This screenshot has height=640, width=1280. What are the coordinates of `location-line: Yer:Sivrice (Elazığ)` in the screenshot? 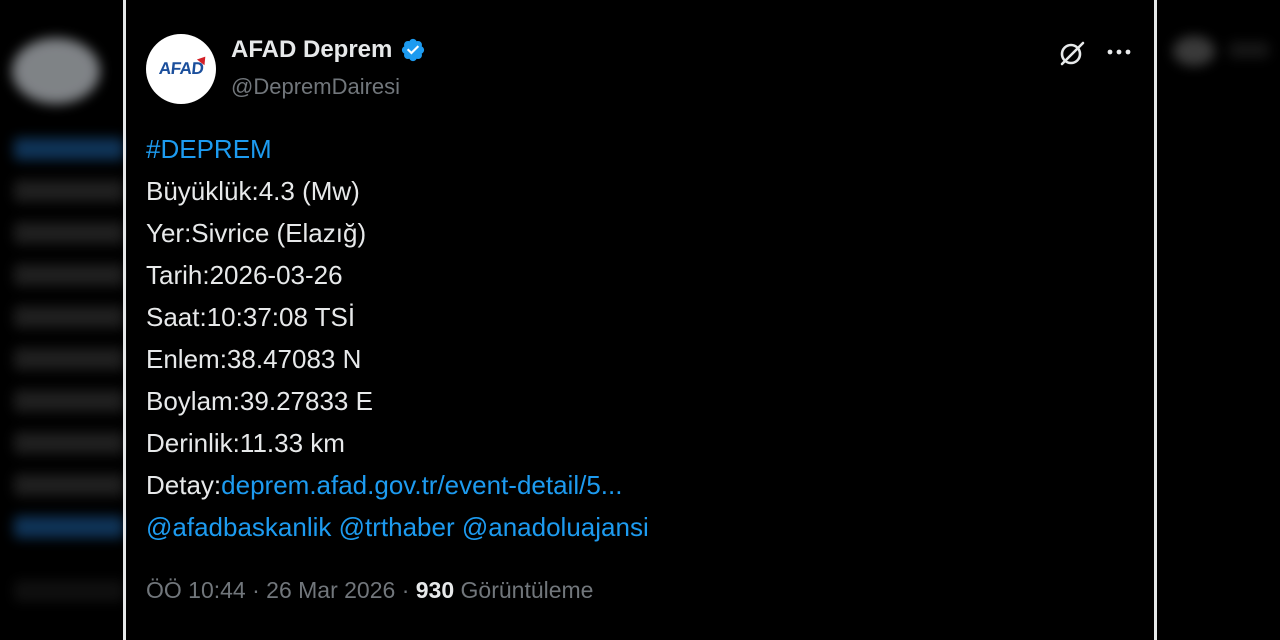 It's located at (256, 233).